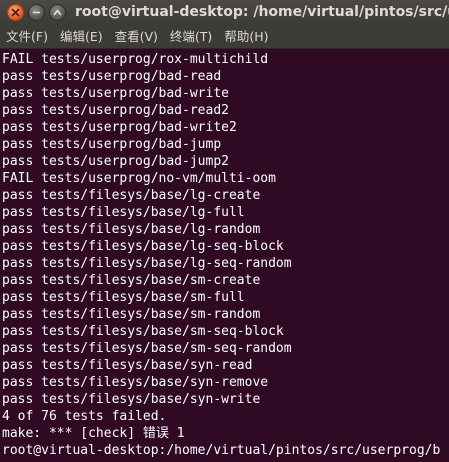 This screenshot has height=462, width=449. I want to click on menu-bar: 文件(F) 编辑(E) 查看(V) 终端(T) 帮助(H), so click(224, 37).